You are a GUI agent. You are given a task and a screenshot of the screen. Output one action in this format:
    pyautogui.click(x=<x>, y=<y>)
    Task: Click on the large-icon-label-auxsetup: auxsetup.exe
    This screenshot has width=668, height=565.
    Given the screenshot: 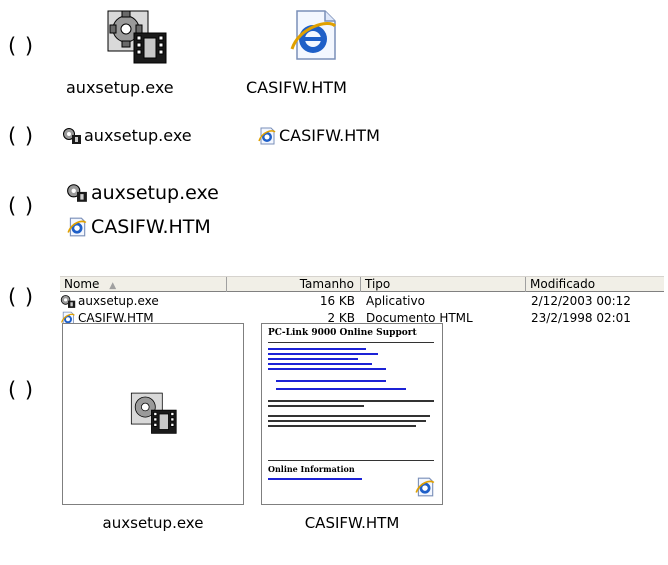 What is the action you would take?
    pyautogui.click(x=120, y=87)
    